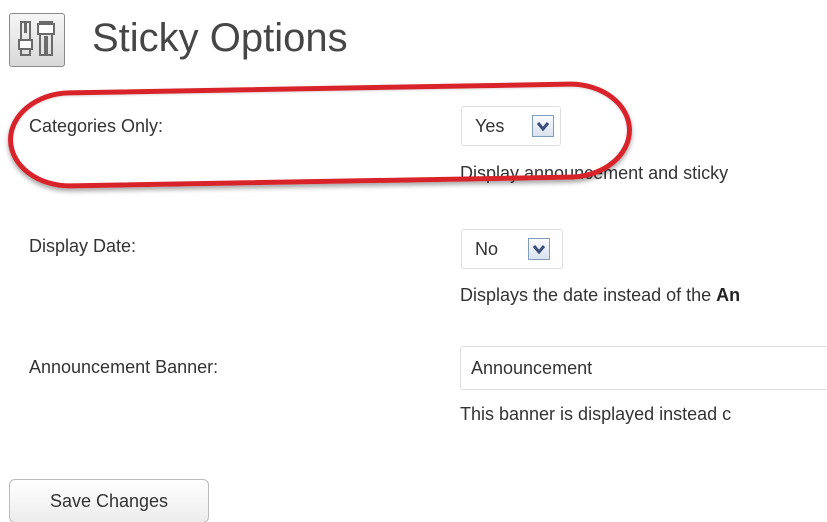 The height and width of the screenshot is (522, 827). I want to click on announcement-banner-label: Announcement Banner:, so click(124, 367).